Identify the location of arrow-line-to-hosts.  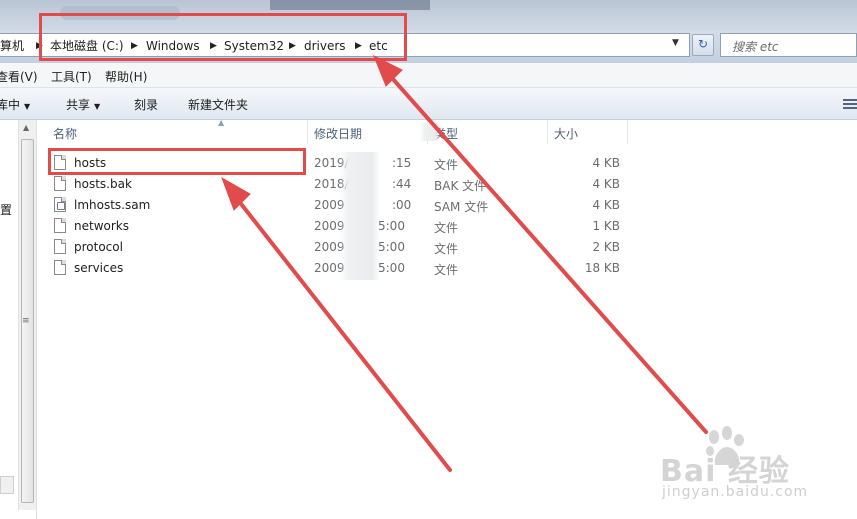
(344, 335).